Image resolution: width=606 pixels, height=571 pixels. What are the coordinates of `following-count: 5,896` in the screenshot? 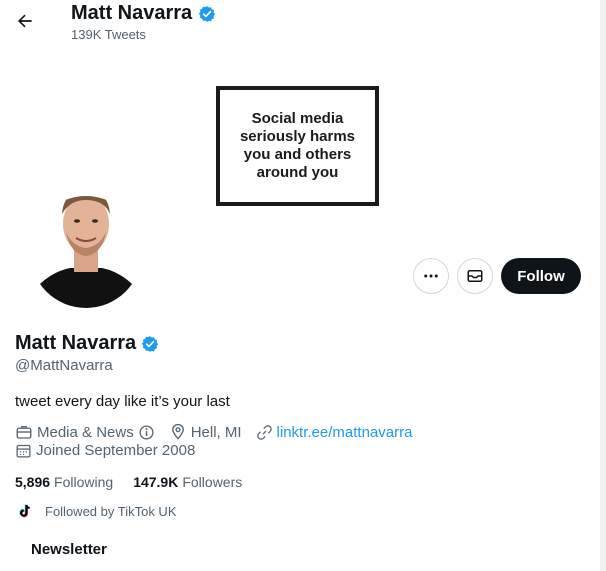 It's located at (33, 482).